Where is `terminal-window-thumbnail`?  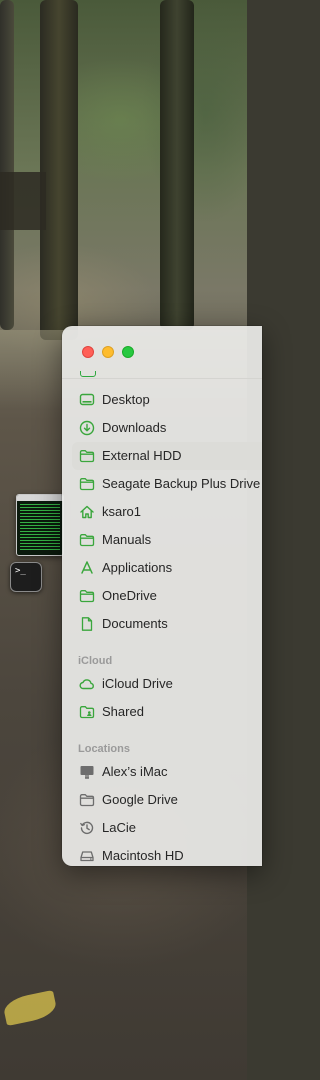
terminal-window-thumbnail is located at coordinates (40, 525).